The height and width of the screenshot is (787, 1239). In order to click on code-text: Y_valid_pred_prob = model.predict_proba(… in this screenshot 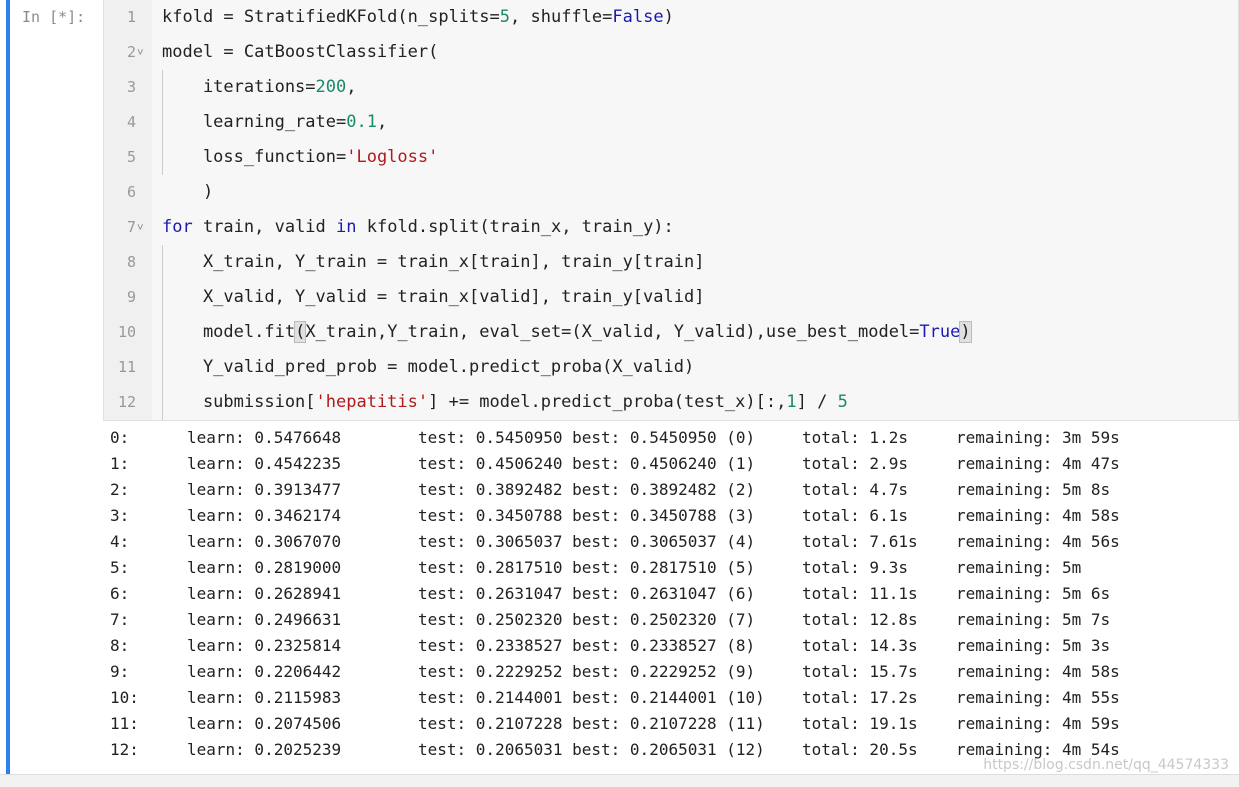, I will do `click(428, 367)`.